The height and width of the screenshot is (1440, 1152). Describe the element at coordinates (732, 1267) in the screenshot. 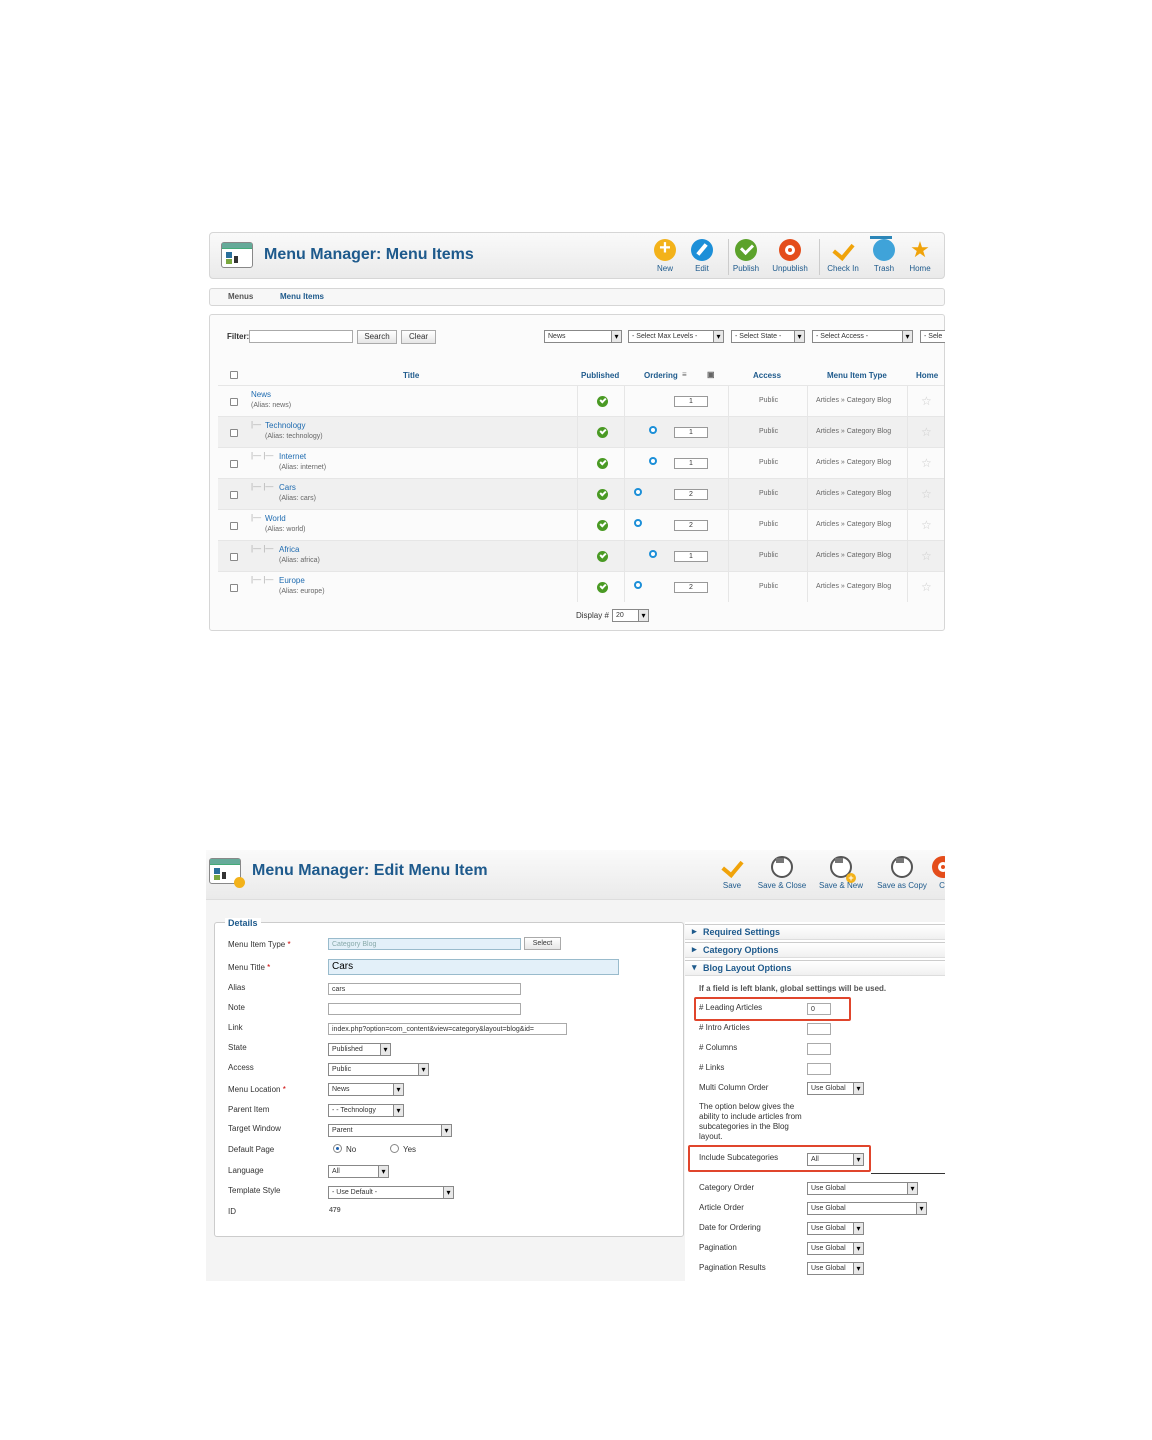

I see `pagination-results-label: Pagination Results` at that location.